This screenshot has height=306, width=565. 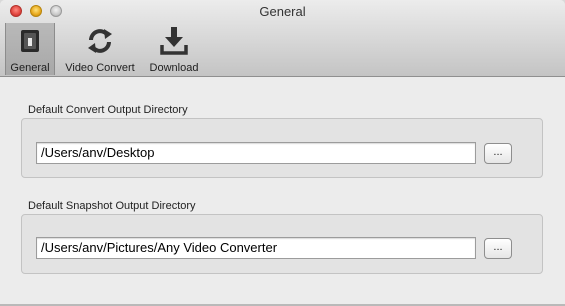 I want to click on toolbar-item-label: General, so click(x=30, y=68).